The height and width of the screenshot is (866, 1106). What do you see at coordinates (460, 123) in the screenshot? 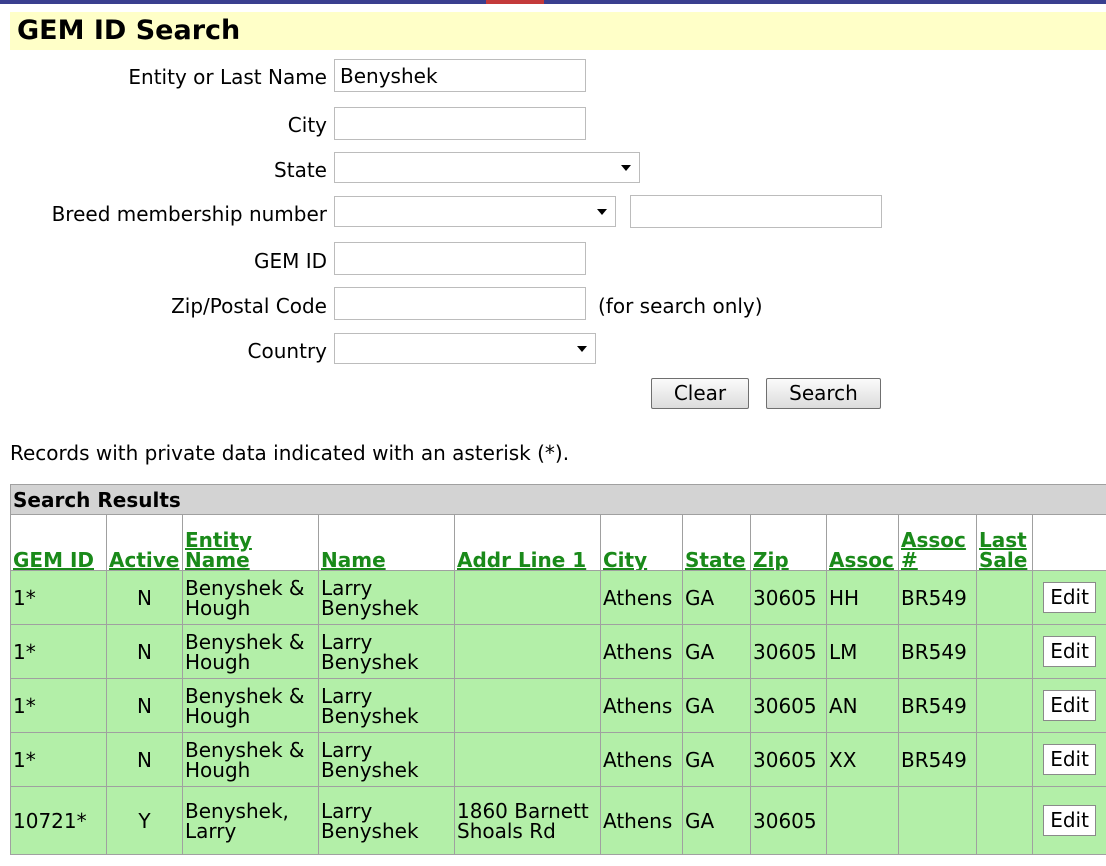
I see `city-input` at bounding box center [460, 123].